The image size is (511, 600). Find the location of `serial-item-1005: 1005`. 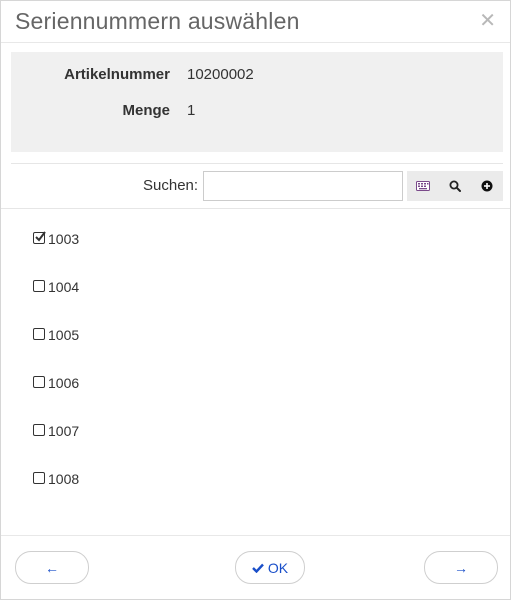

serial-item-1005: 1005 is located at coordinates (56, 336).